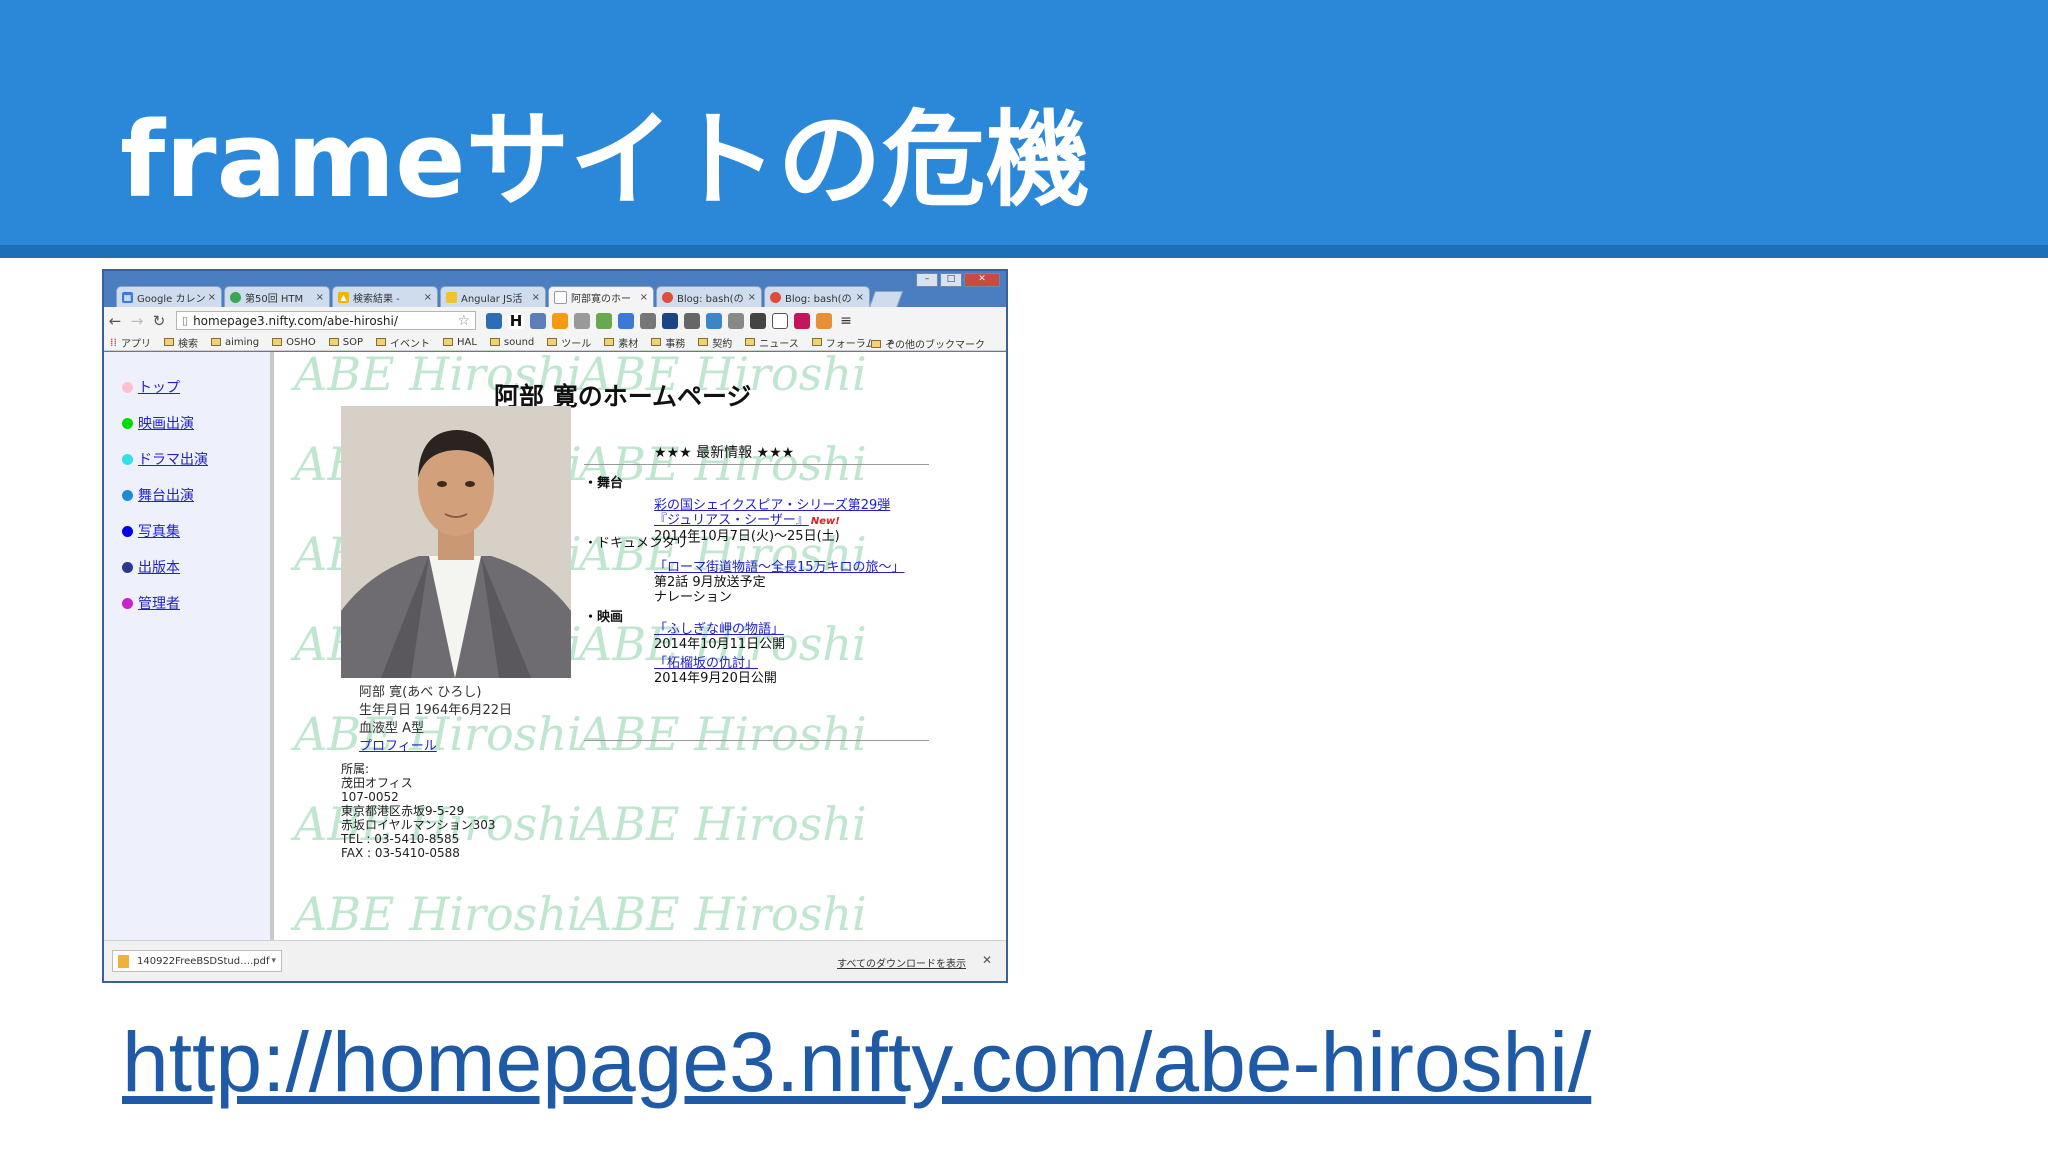 Image resolution: width=2048 pixels, height=1152 pixels. Describe the element at coordinates (780, 320) in the screenshot. I see `cast-icon` at that location.